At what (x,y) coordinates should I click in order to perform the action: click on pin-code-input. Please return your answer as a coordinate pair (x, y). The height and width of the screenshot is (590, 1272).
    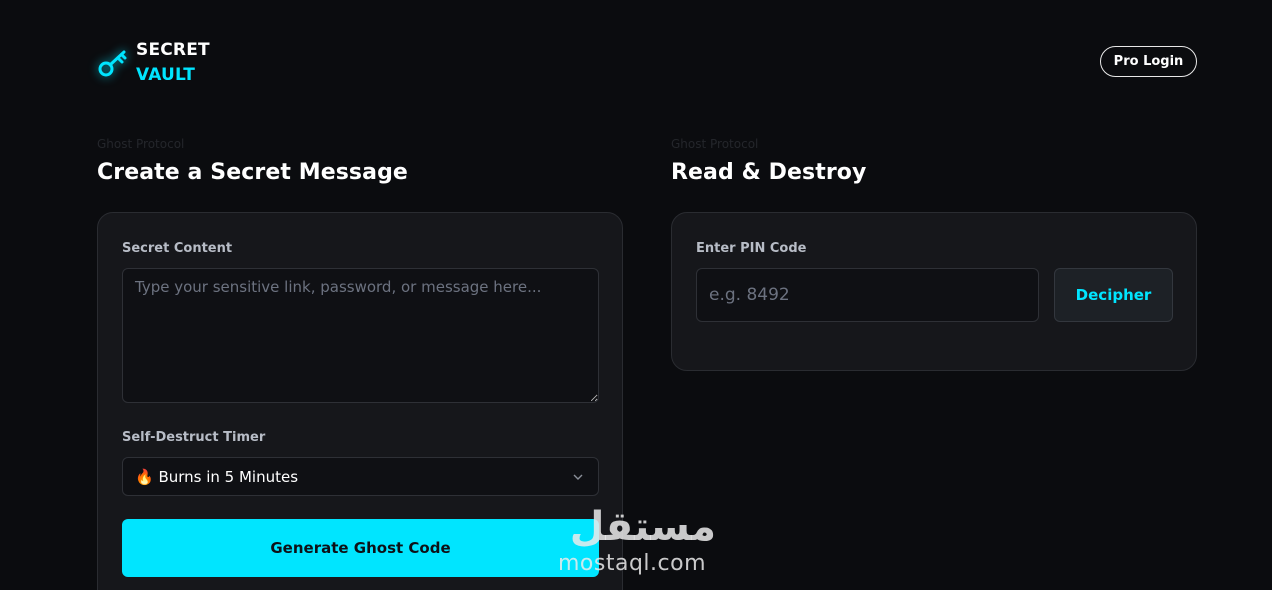
    Looking at the image, I should click on (867, 295).